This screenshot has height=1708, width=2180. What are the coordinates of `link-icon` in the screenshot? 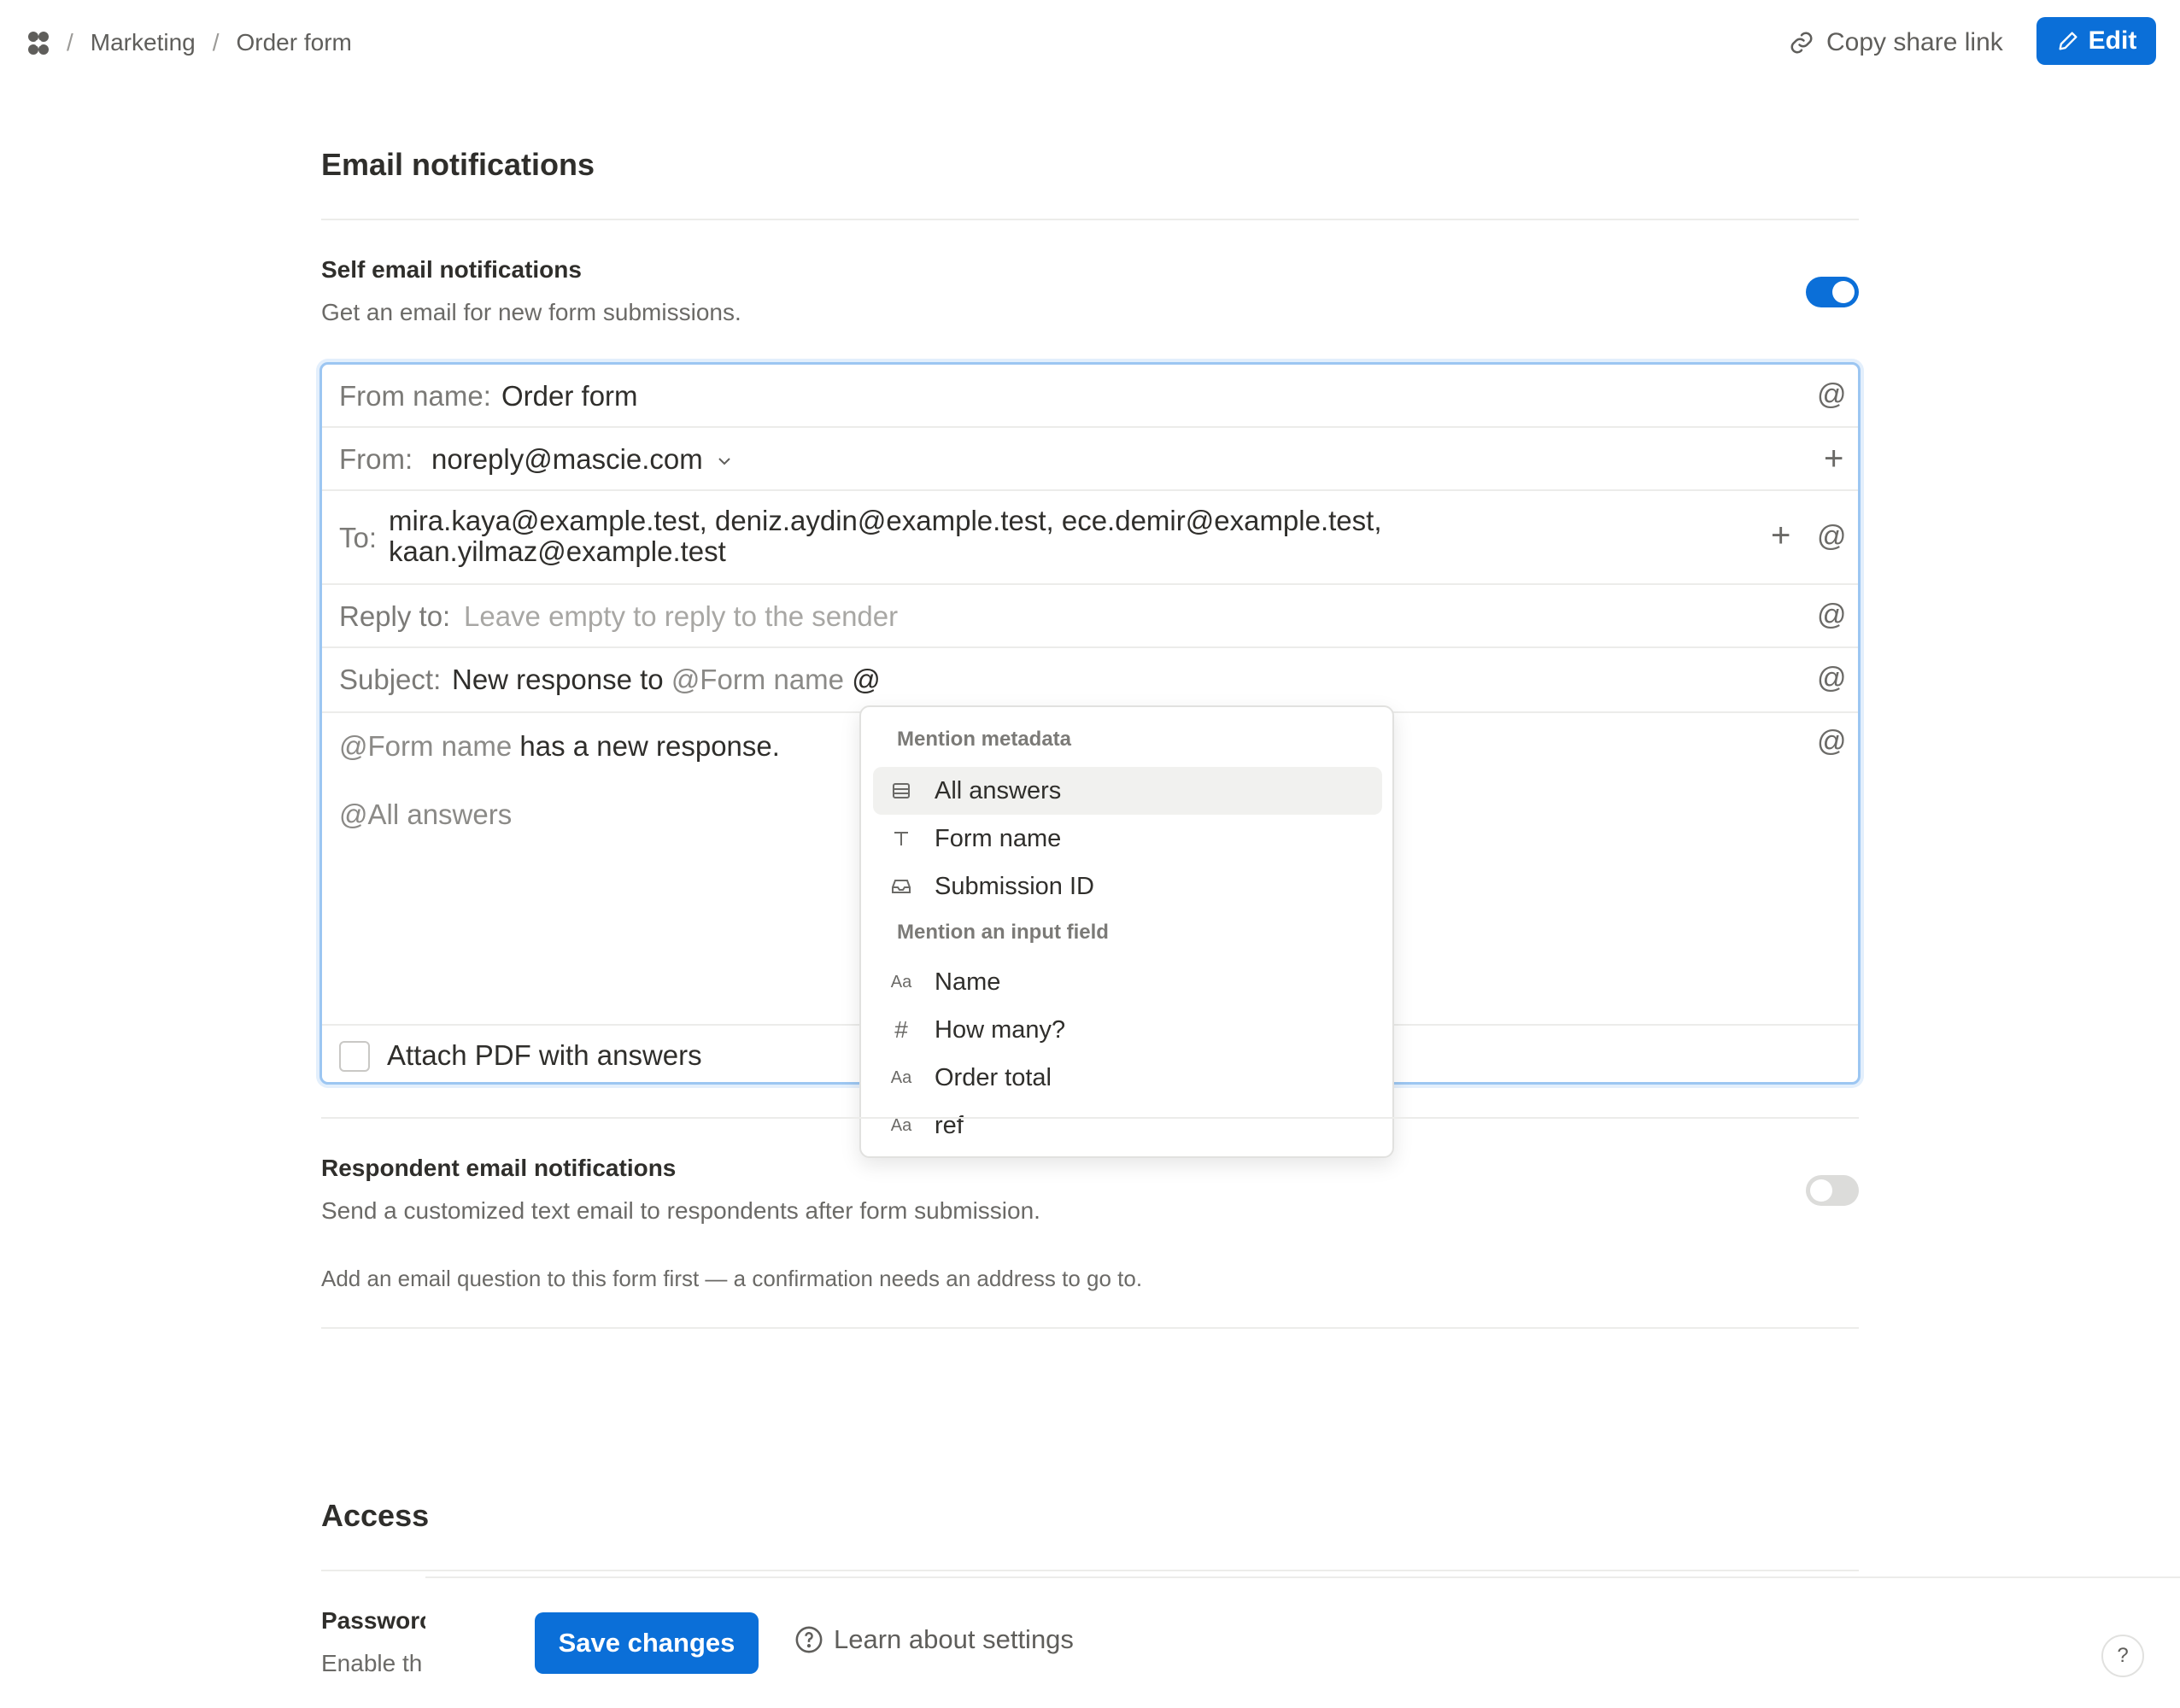 It's located at (1801, 43).